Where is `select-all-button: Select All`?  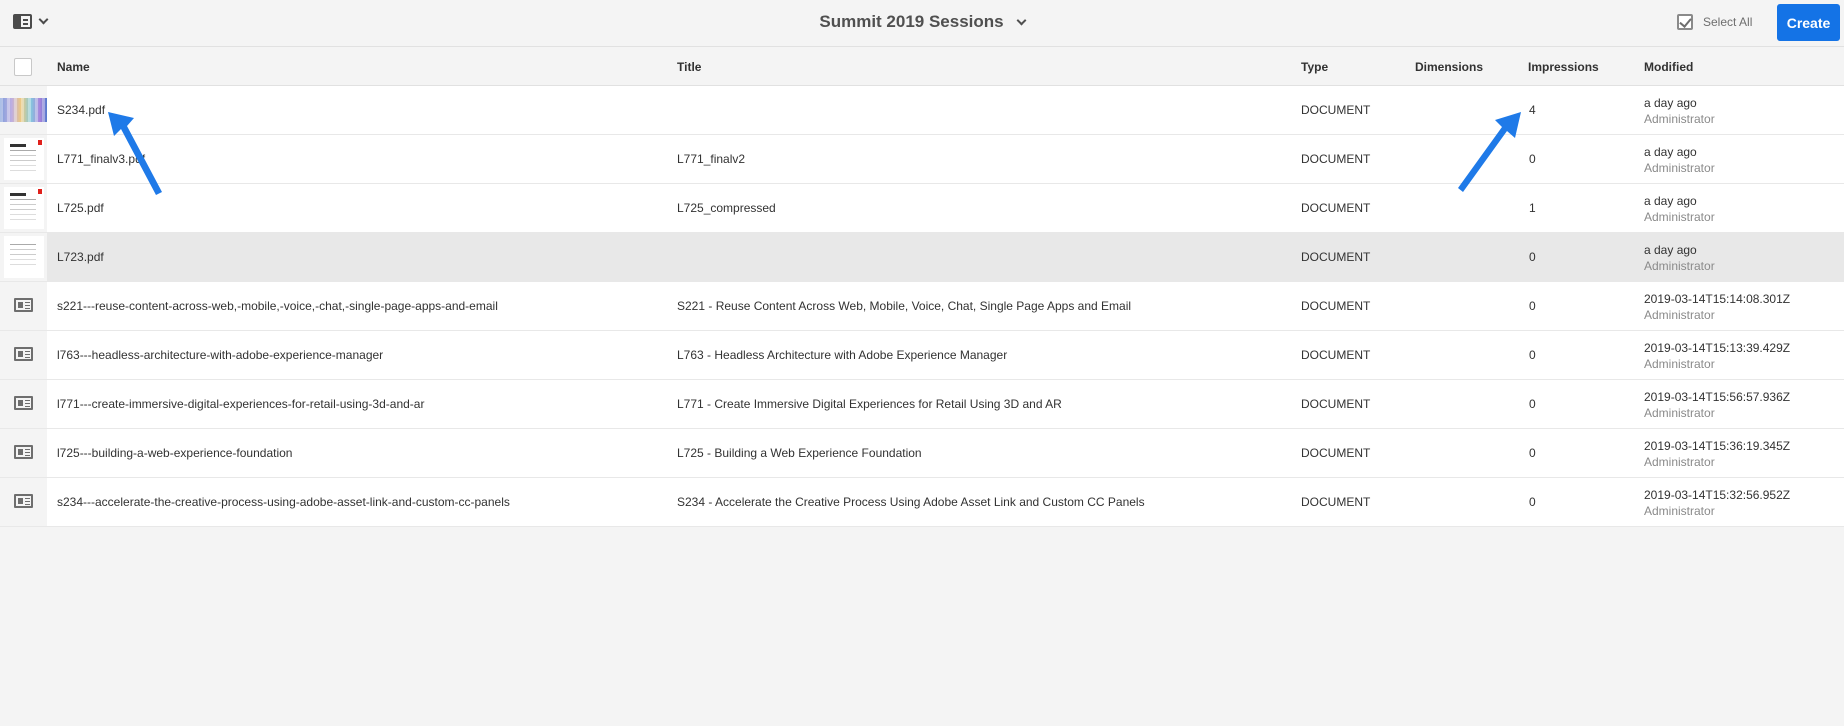
select-all-button: Select All is located at coordinates (1714, 22).